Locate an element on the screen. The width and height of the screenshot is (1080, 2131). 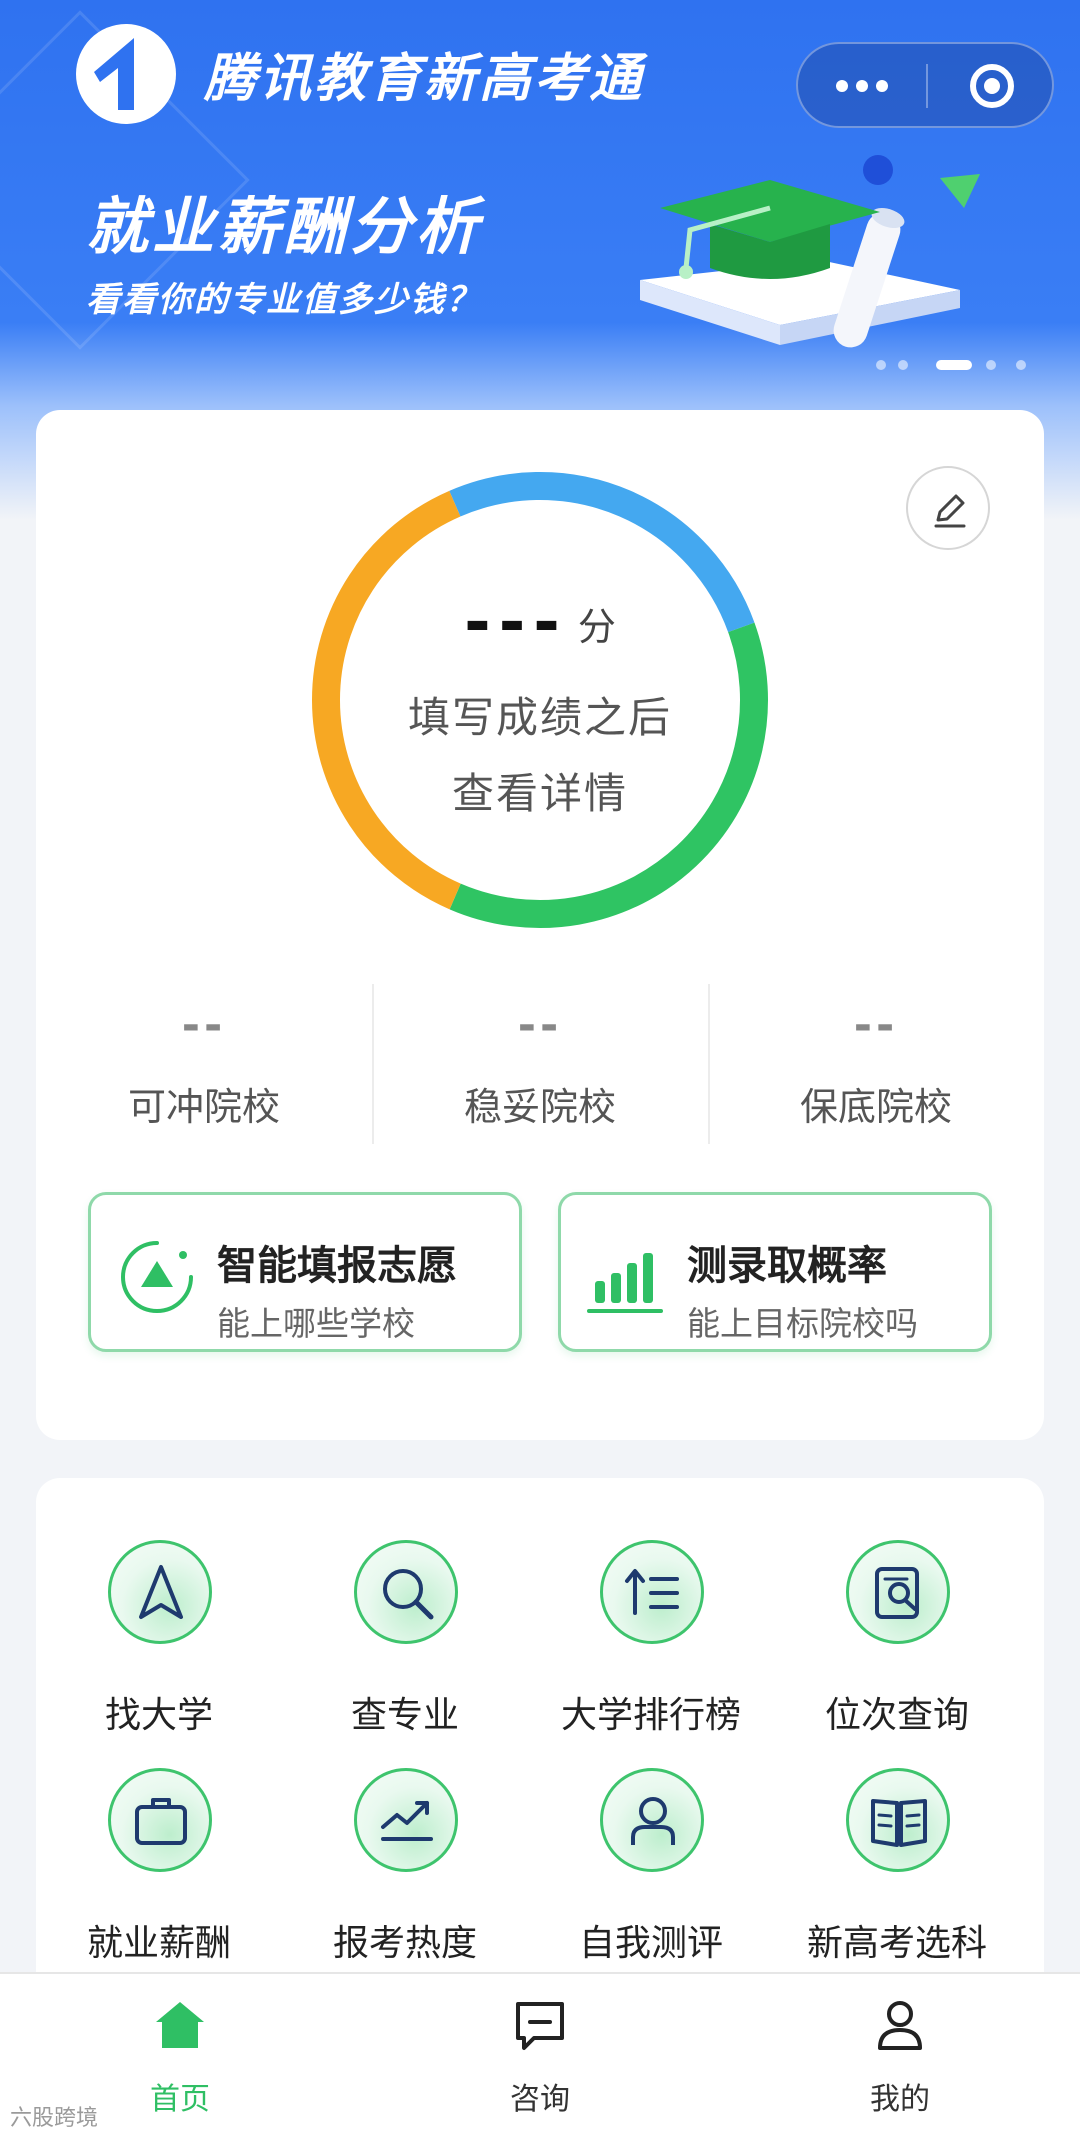
app-logo is located at coordinates (126, 74).